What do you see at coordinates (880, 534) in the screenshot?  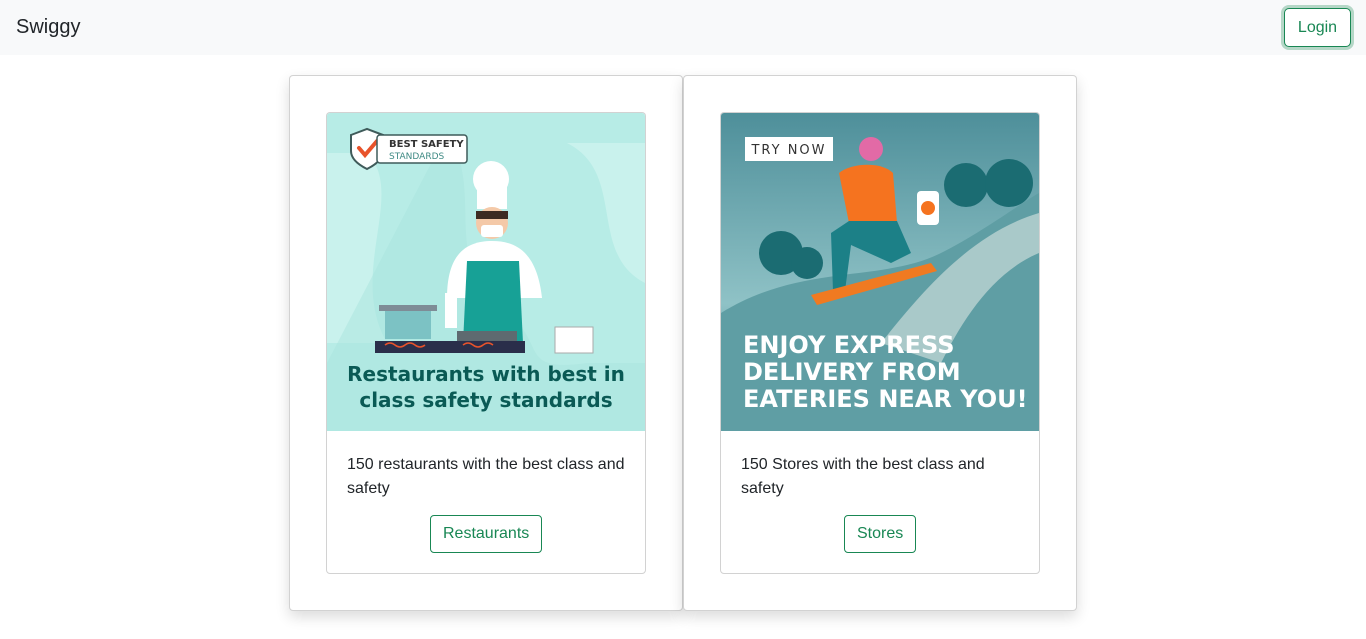 I see `stores-button: Stores` at bounding box center [880, 534].